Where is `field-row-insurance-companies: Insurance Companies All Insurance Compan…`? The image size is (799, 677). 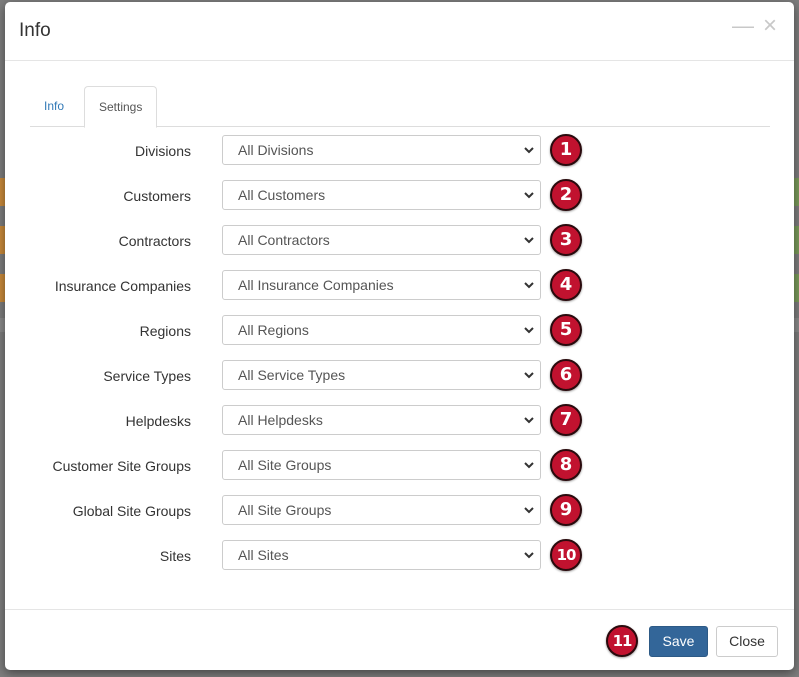
field-row-insurance-companies: Insurance Companies All Insurance Compan… is located at coordinates (399, 285).